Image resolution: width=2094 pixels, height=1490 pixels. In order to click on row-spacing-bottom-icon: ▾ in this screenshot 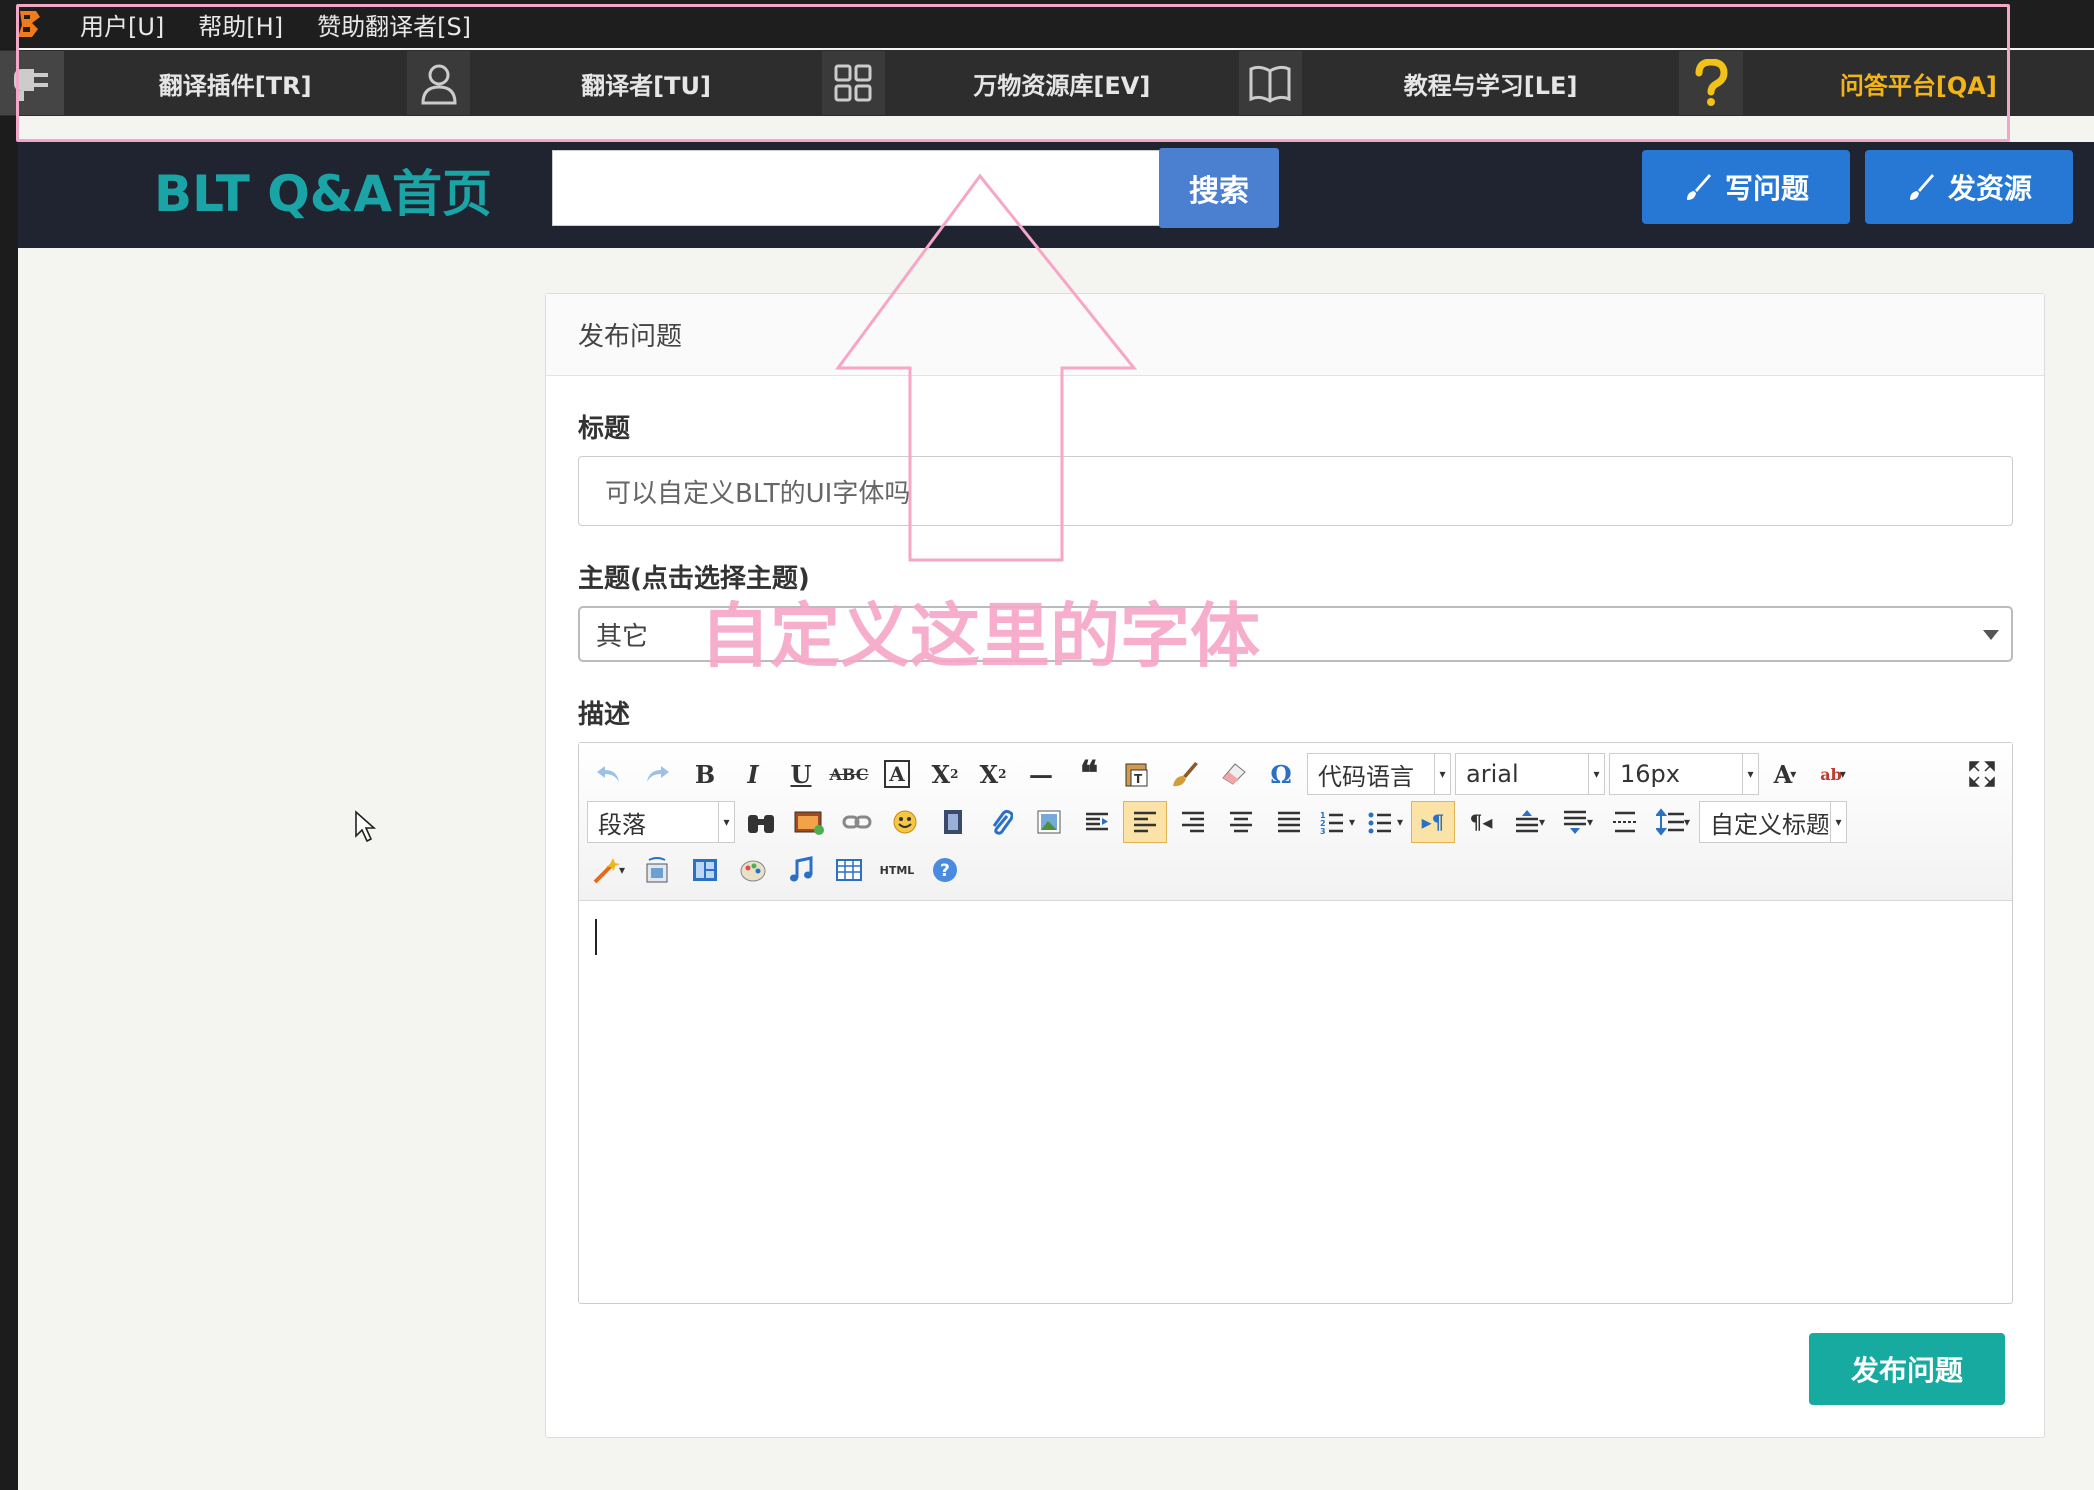, I will do `click(1577, 822)`.